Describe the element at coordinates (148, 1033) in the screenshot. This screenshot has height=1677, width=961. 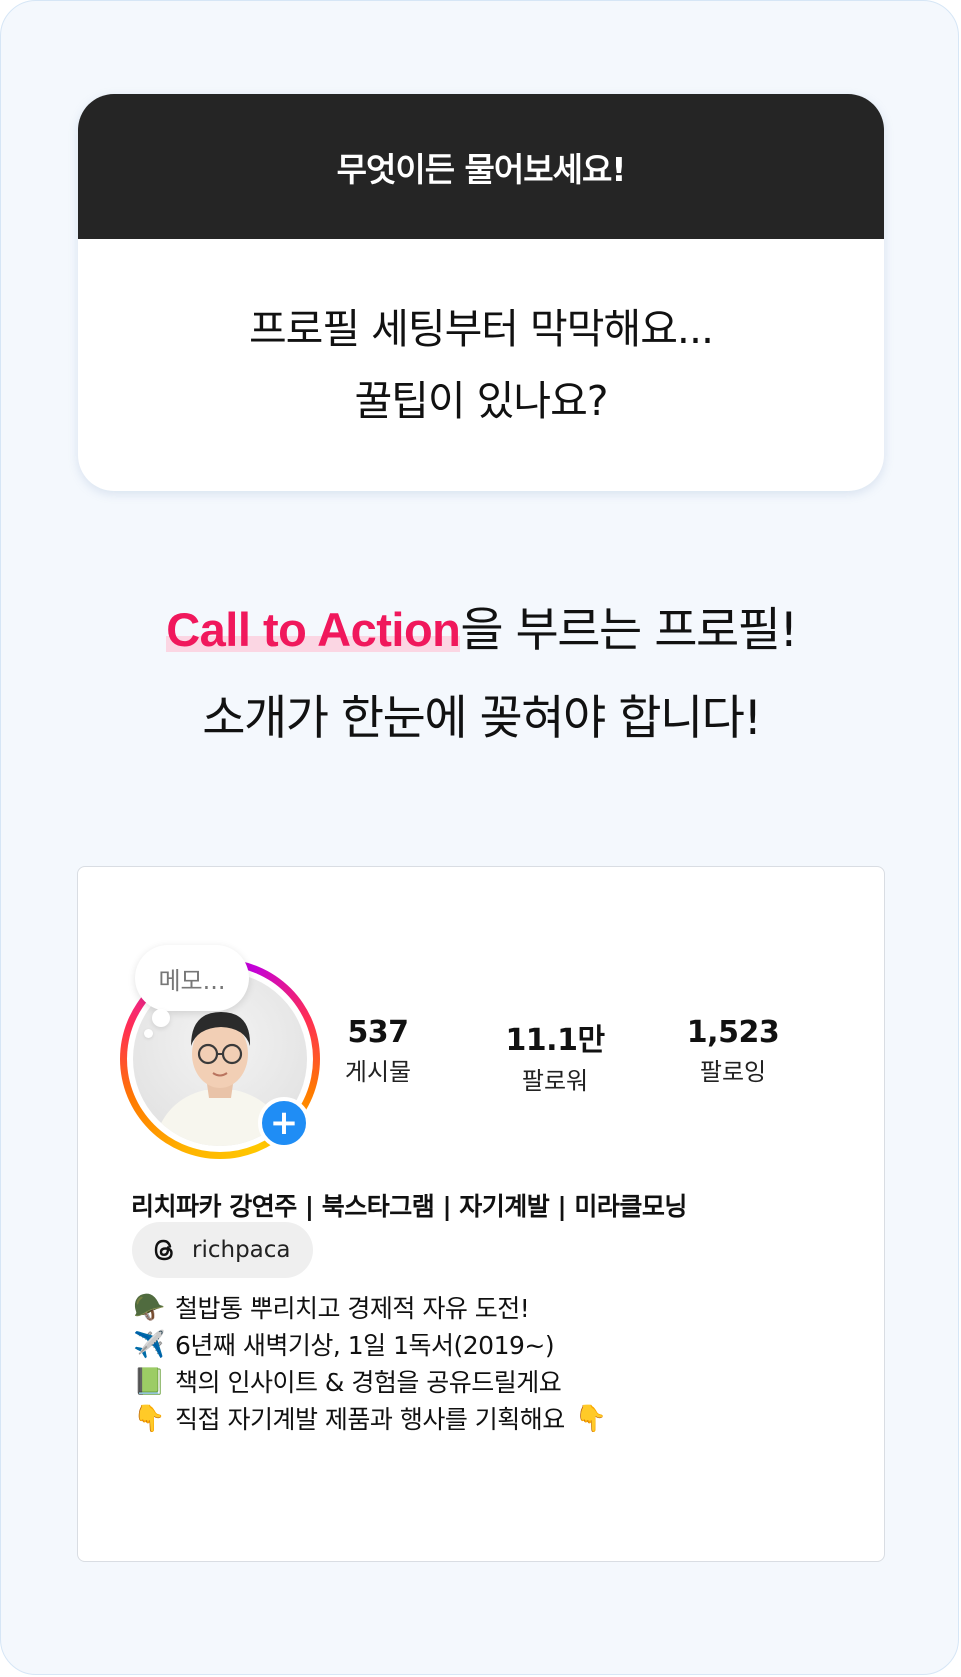
I see `note-bubble-tail-small` at that location.